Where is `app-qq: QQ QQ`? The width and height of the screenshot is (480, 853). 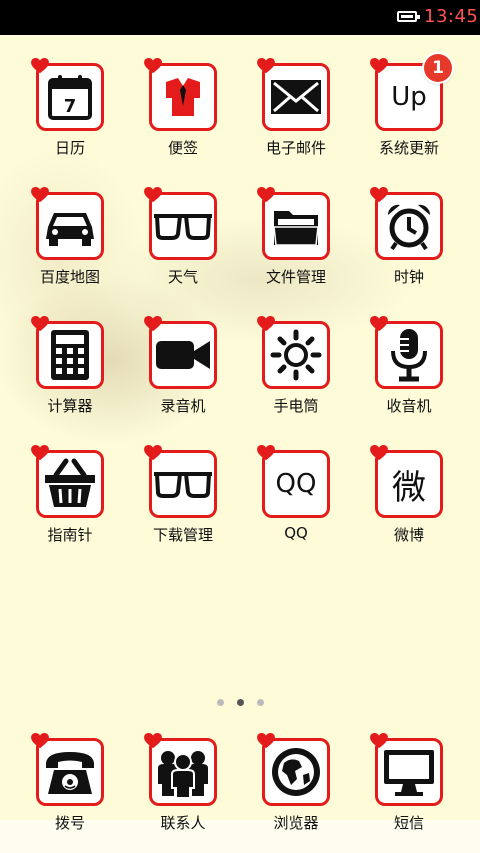
app-qq: QQ QQ is located at coordinates (296, 493).